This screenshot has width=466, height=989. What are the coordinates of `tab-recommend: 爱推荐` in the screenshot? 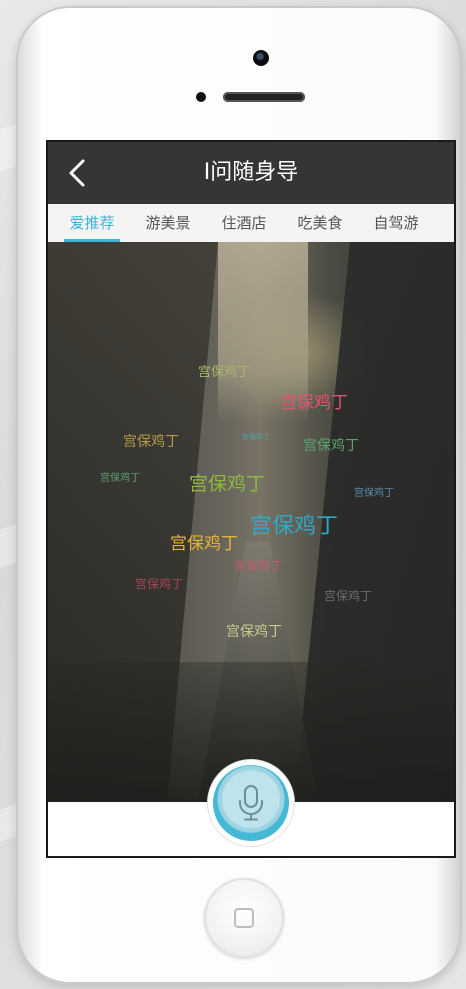 It's located at (92, 223).